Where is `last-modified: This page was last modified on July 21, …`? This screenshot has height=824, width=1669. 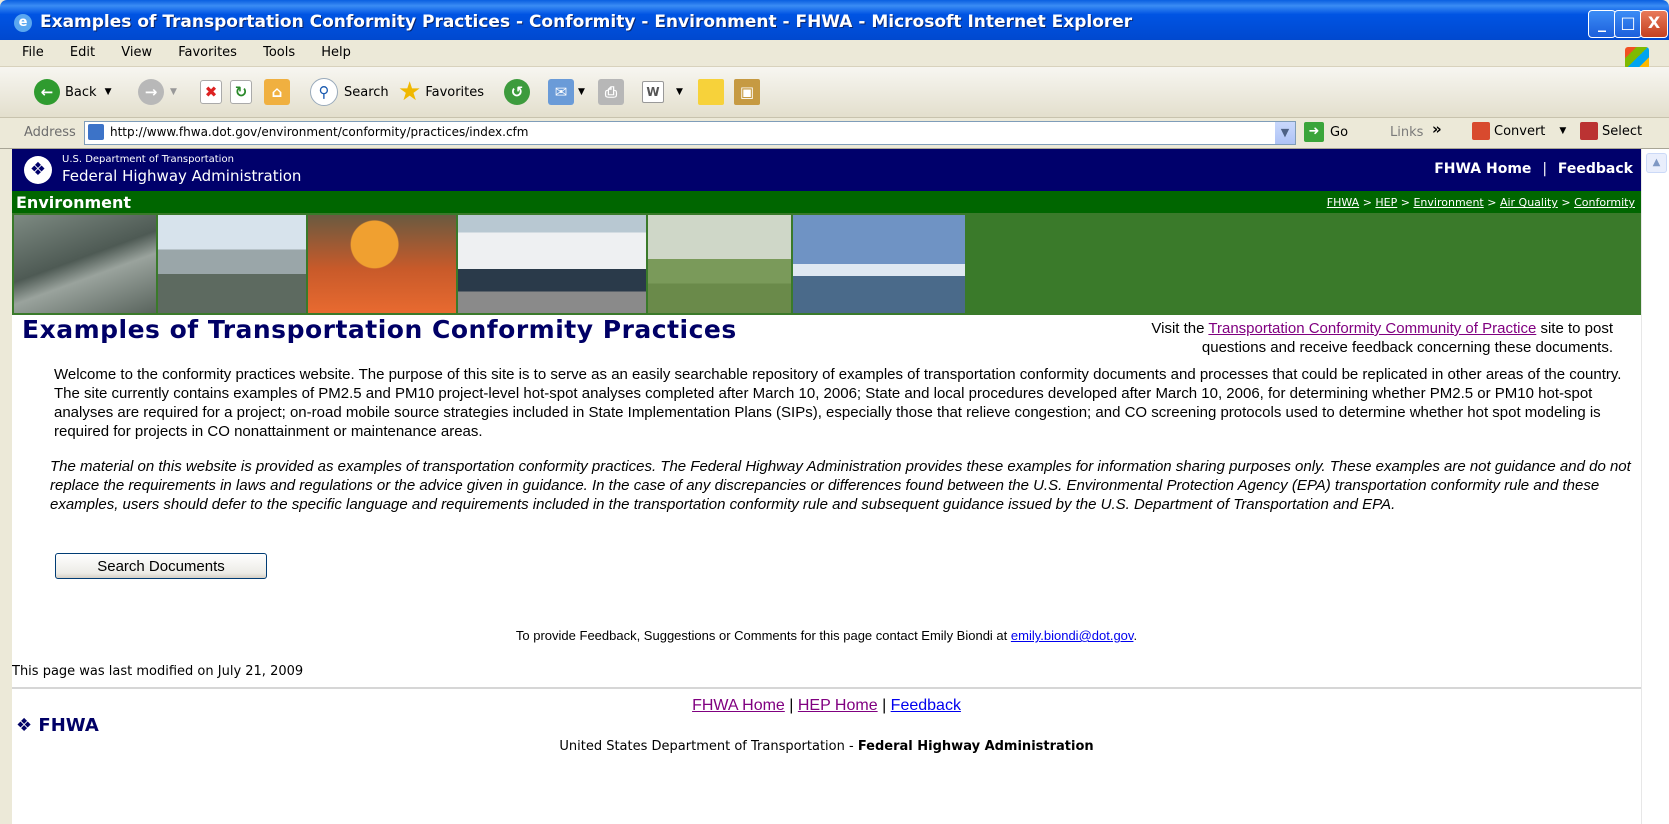
last-modified: This page was last modified on July 21, … is located at coordinates (158, 671).